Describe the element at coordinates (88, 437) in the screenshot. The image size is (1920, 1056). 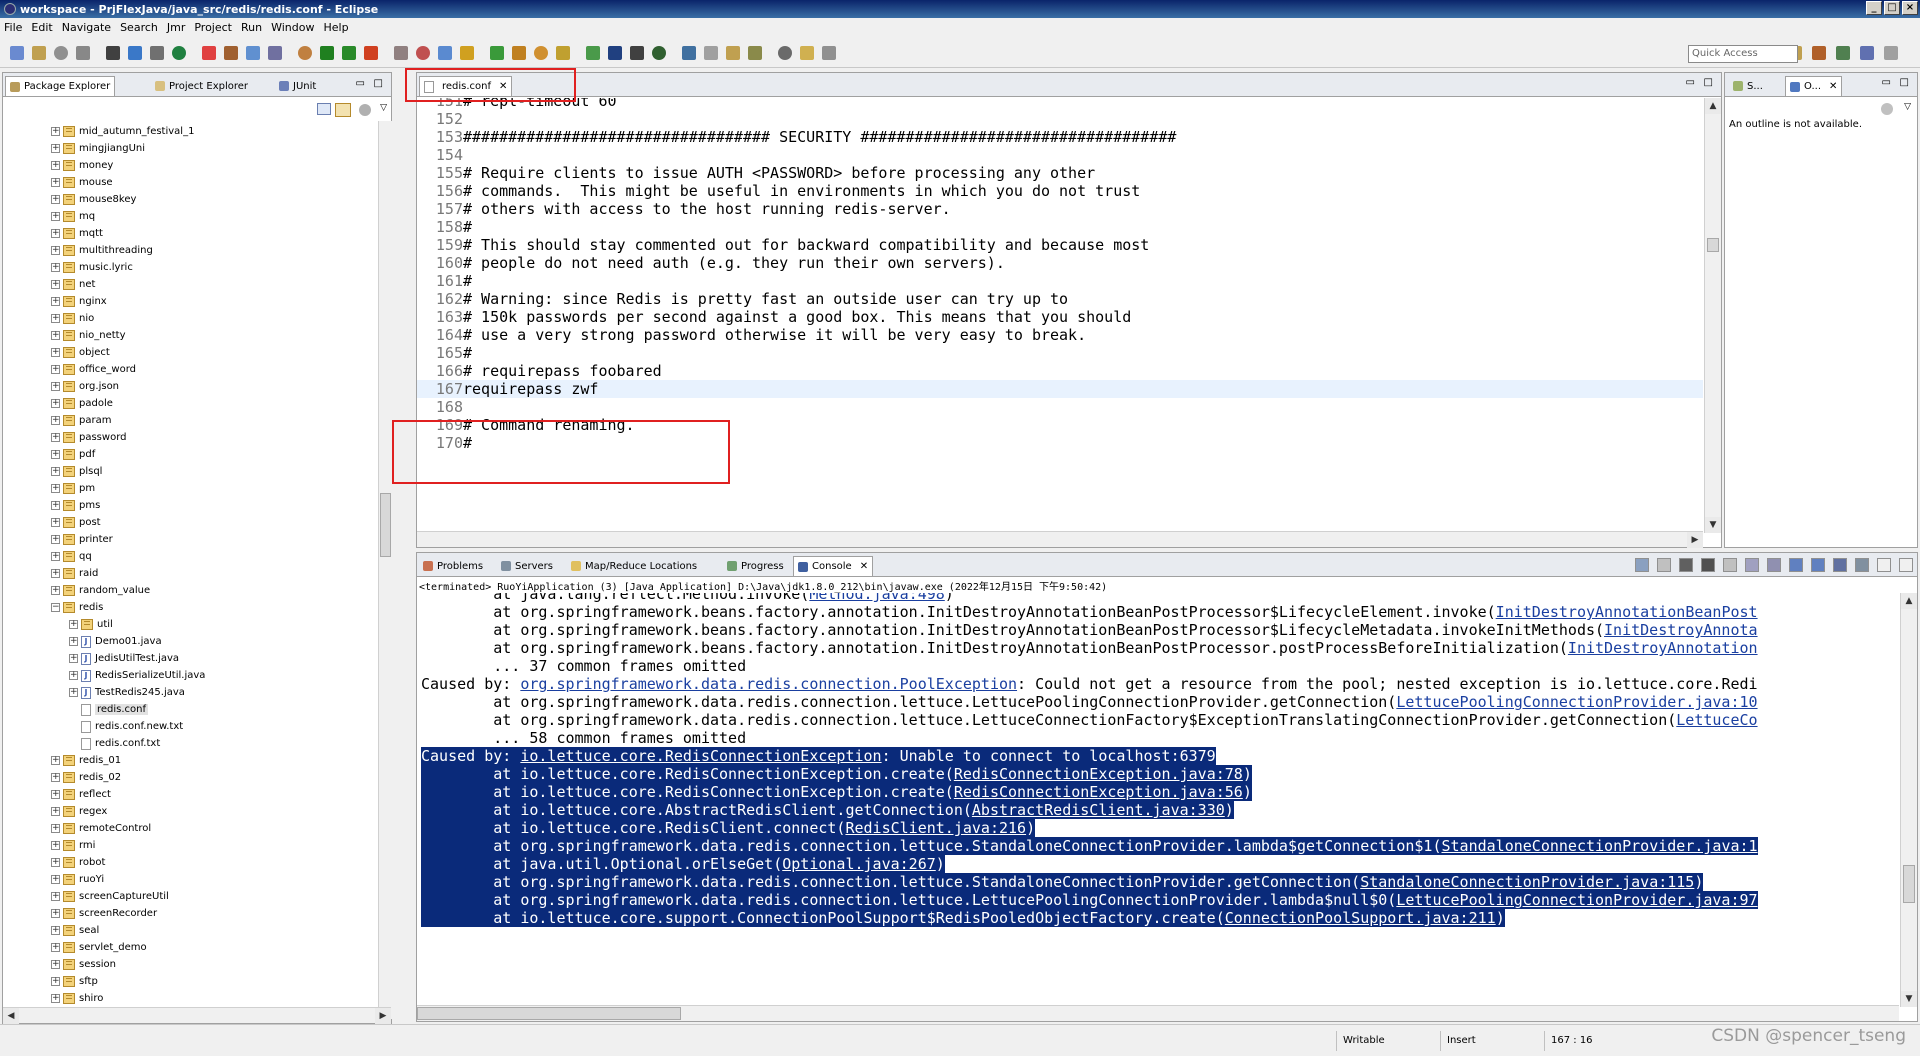
I see `tree-item: + password` at that location.